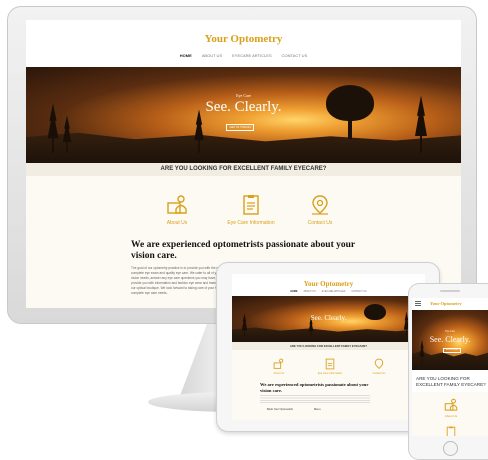 This screenshot has height=460, width=488. What do you see at coordinates (446, 303) in the screenshot?
I see `phone-site-title: Your Optometry` at bounding box center [446, 303].